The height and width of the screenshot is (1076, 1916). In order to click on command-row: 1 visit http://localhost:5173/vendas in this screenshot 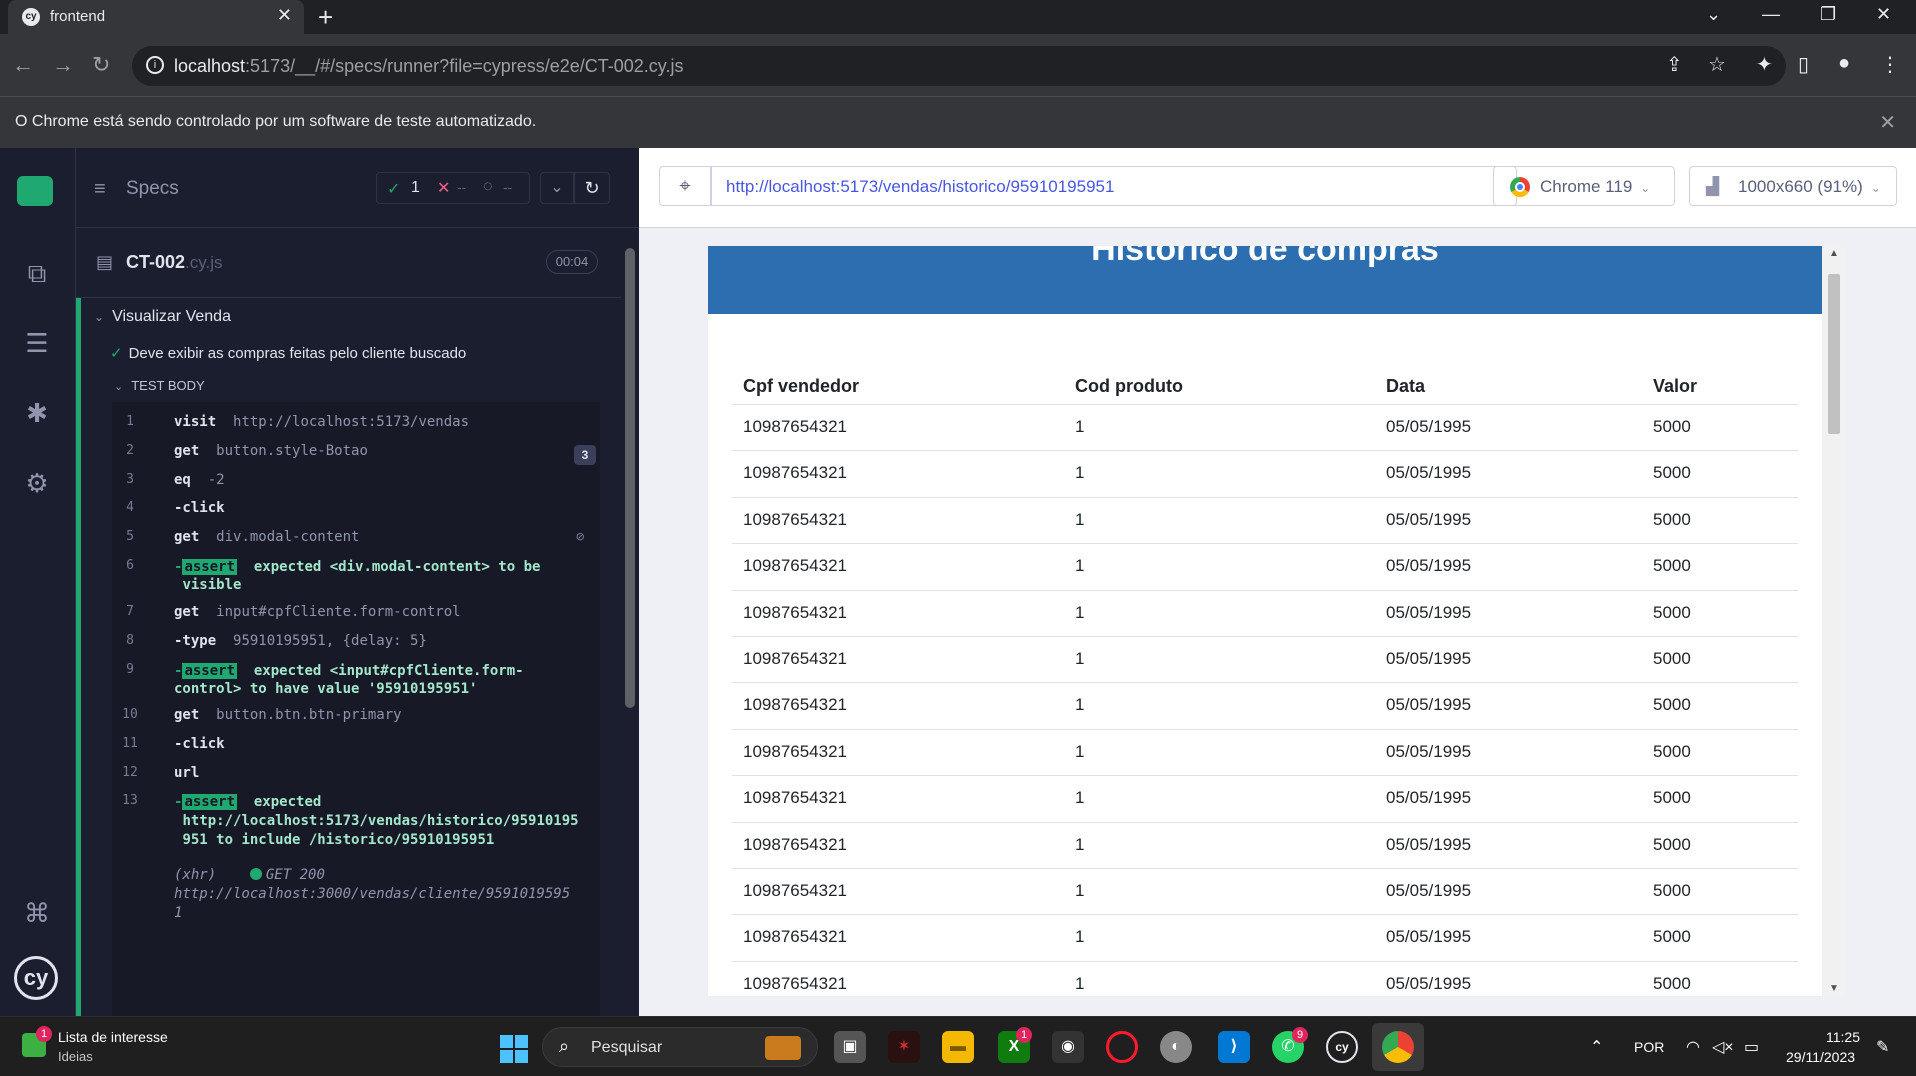, I will do `click(356, 428)`.